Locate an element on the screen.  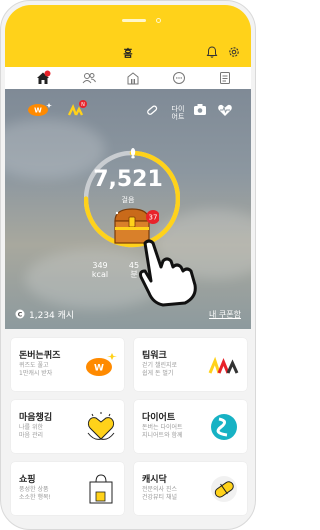
bell-icon is located at coordinates (212, 52).